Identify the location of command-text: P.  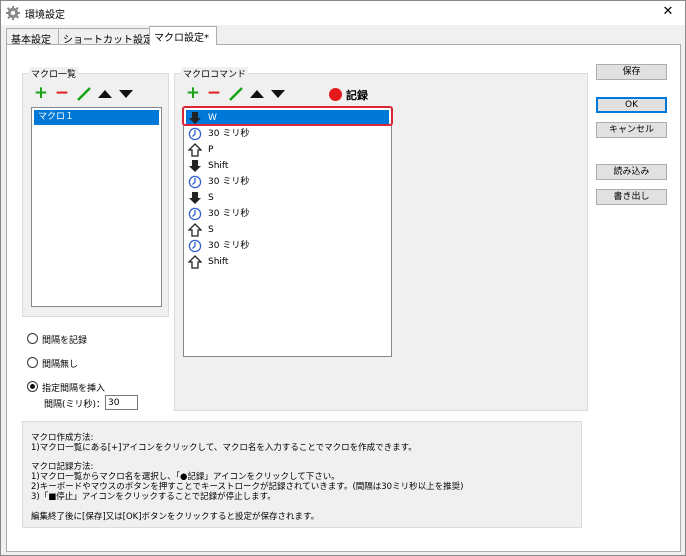
(211, 150).